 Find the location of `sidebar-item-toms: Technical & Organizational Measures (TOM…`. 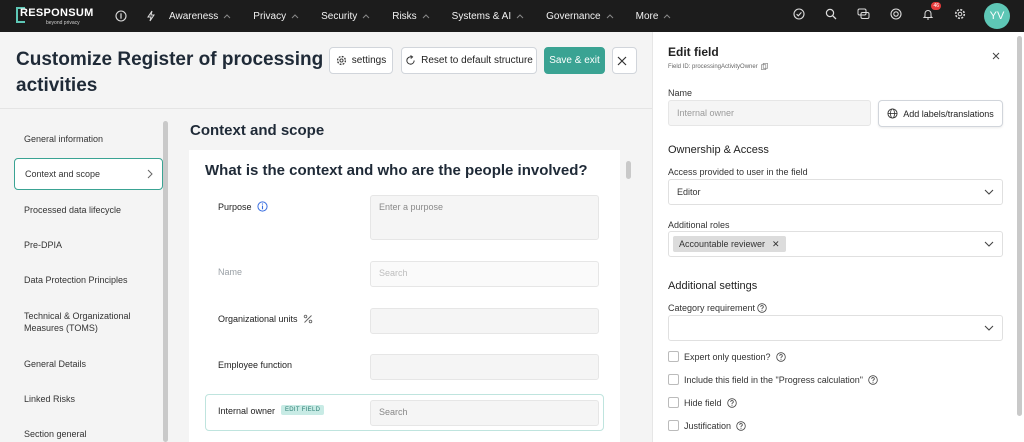

sidebar-item-toms: Technical & Organizational Measures (TOM… is located at coordinates (84, 322).